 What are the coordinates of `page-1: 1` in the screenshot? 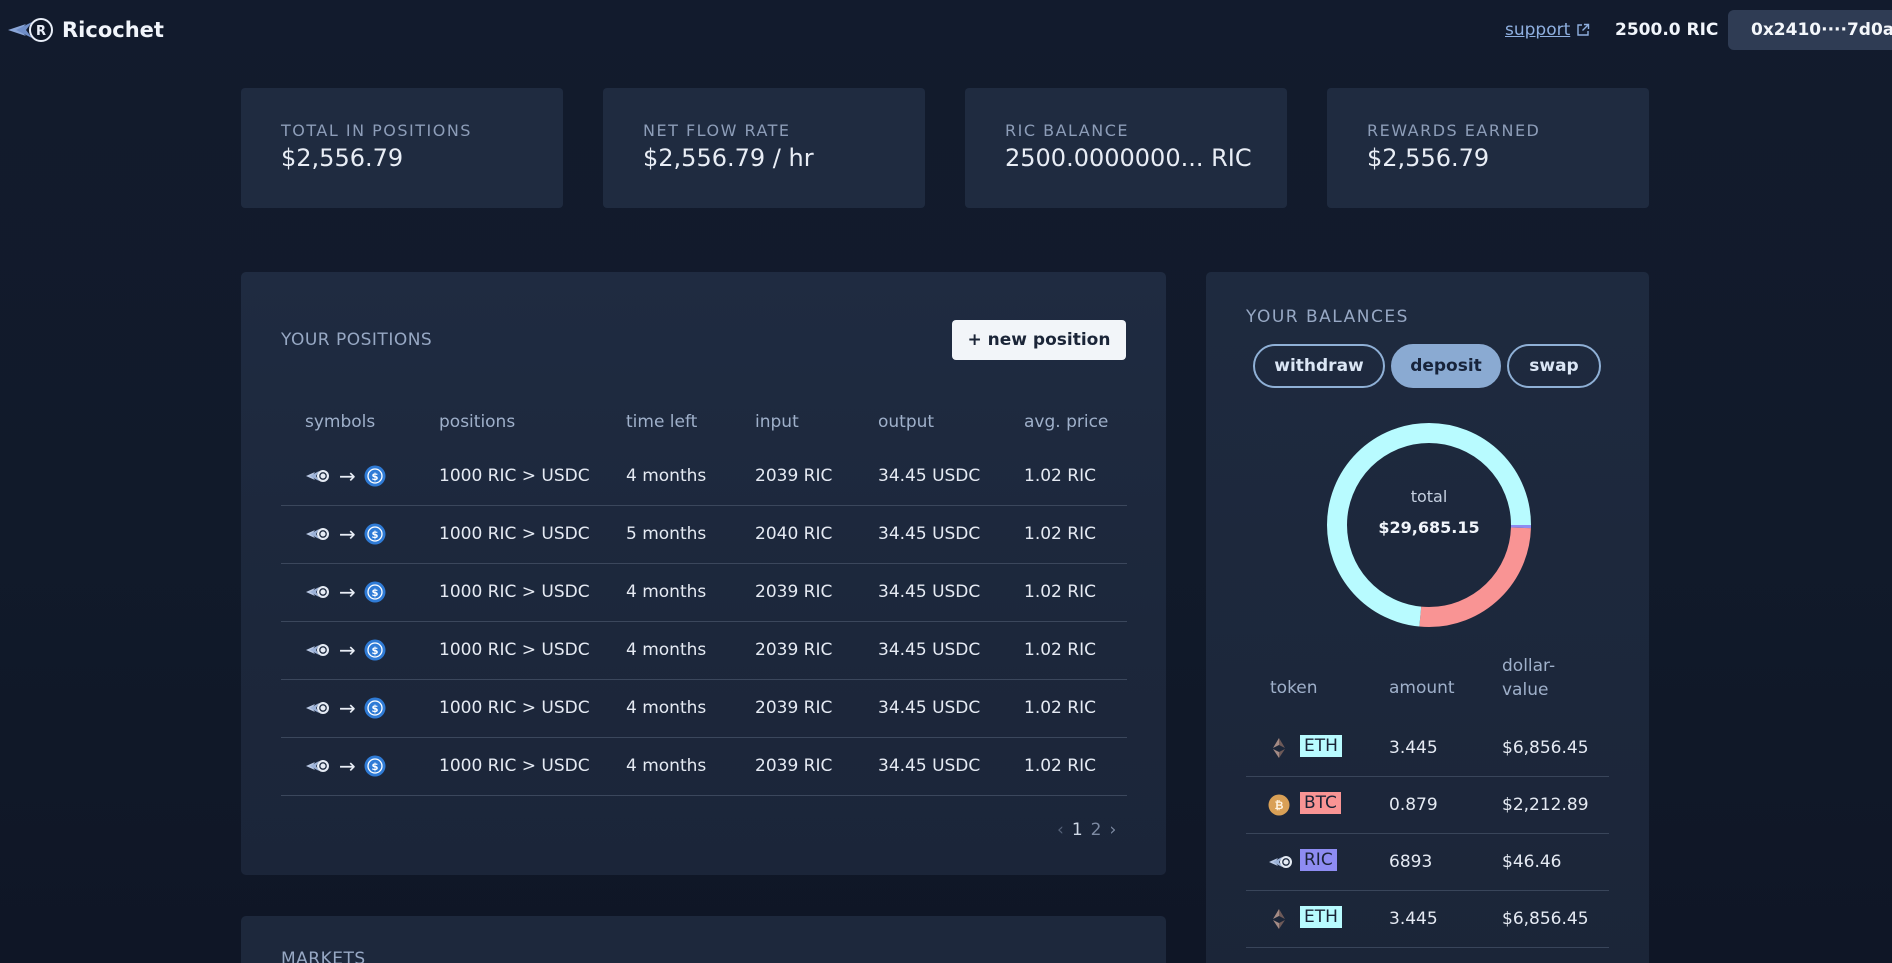 It's located at (1077, 830).